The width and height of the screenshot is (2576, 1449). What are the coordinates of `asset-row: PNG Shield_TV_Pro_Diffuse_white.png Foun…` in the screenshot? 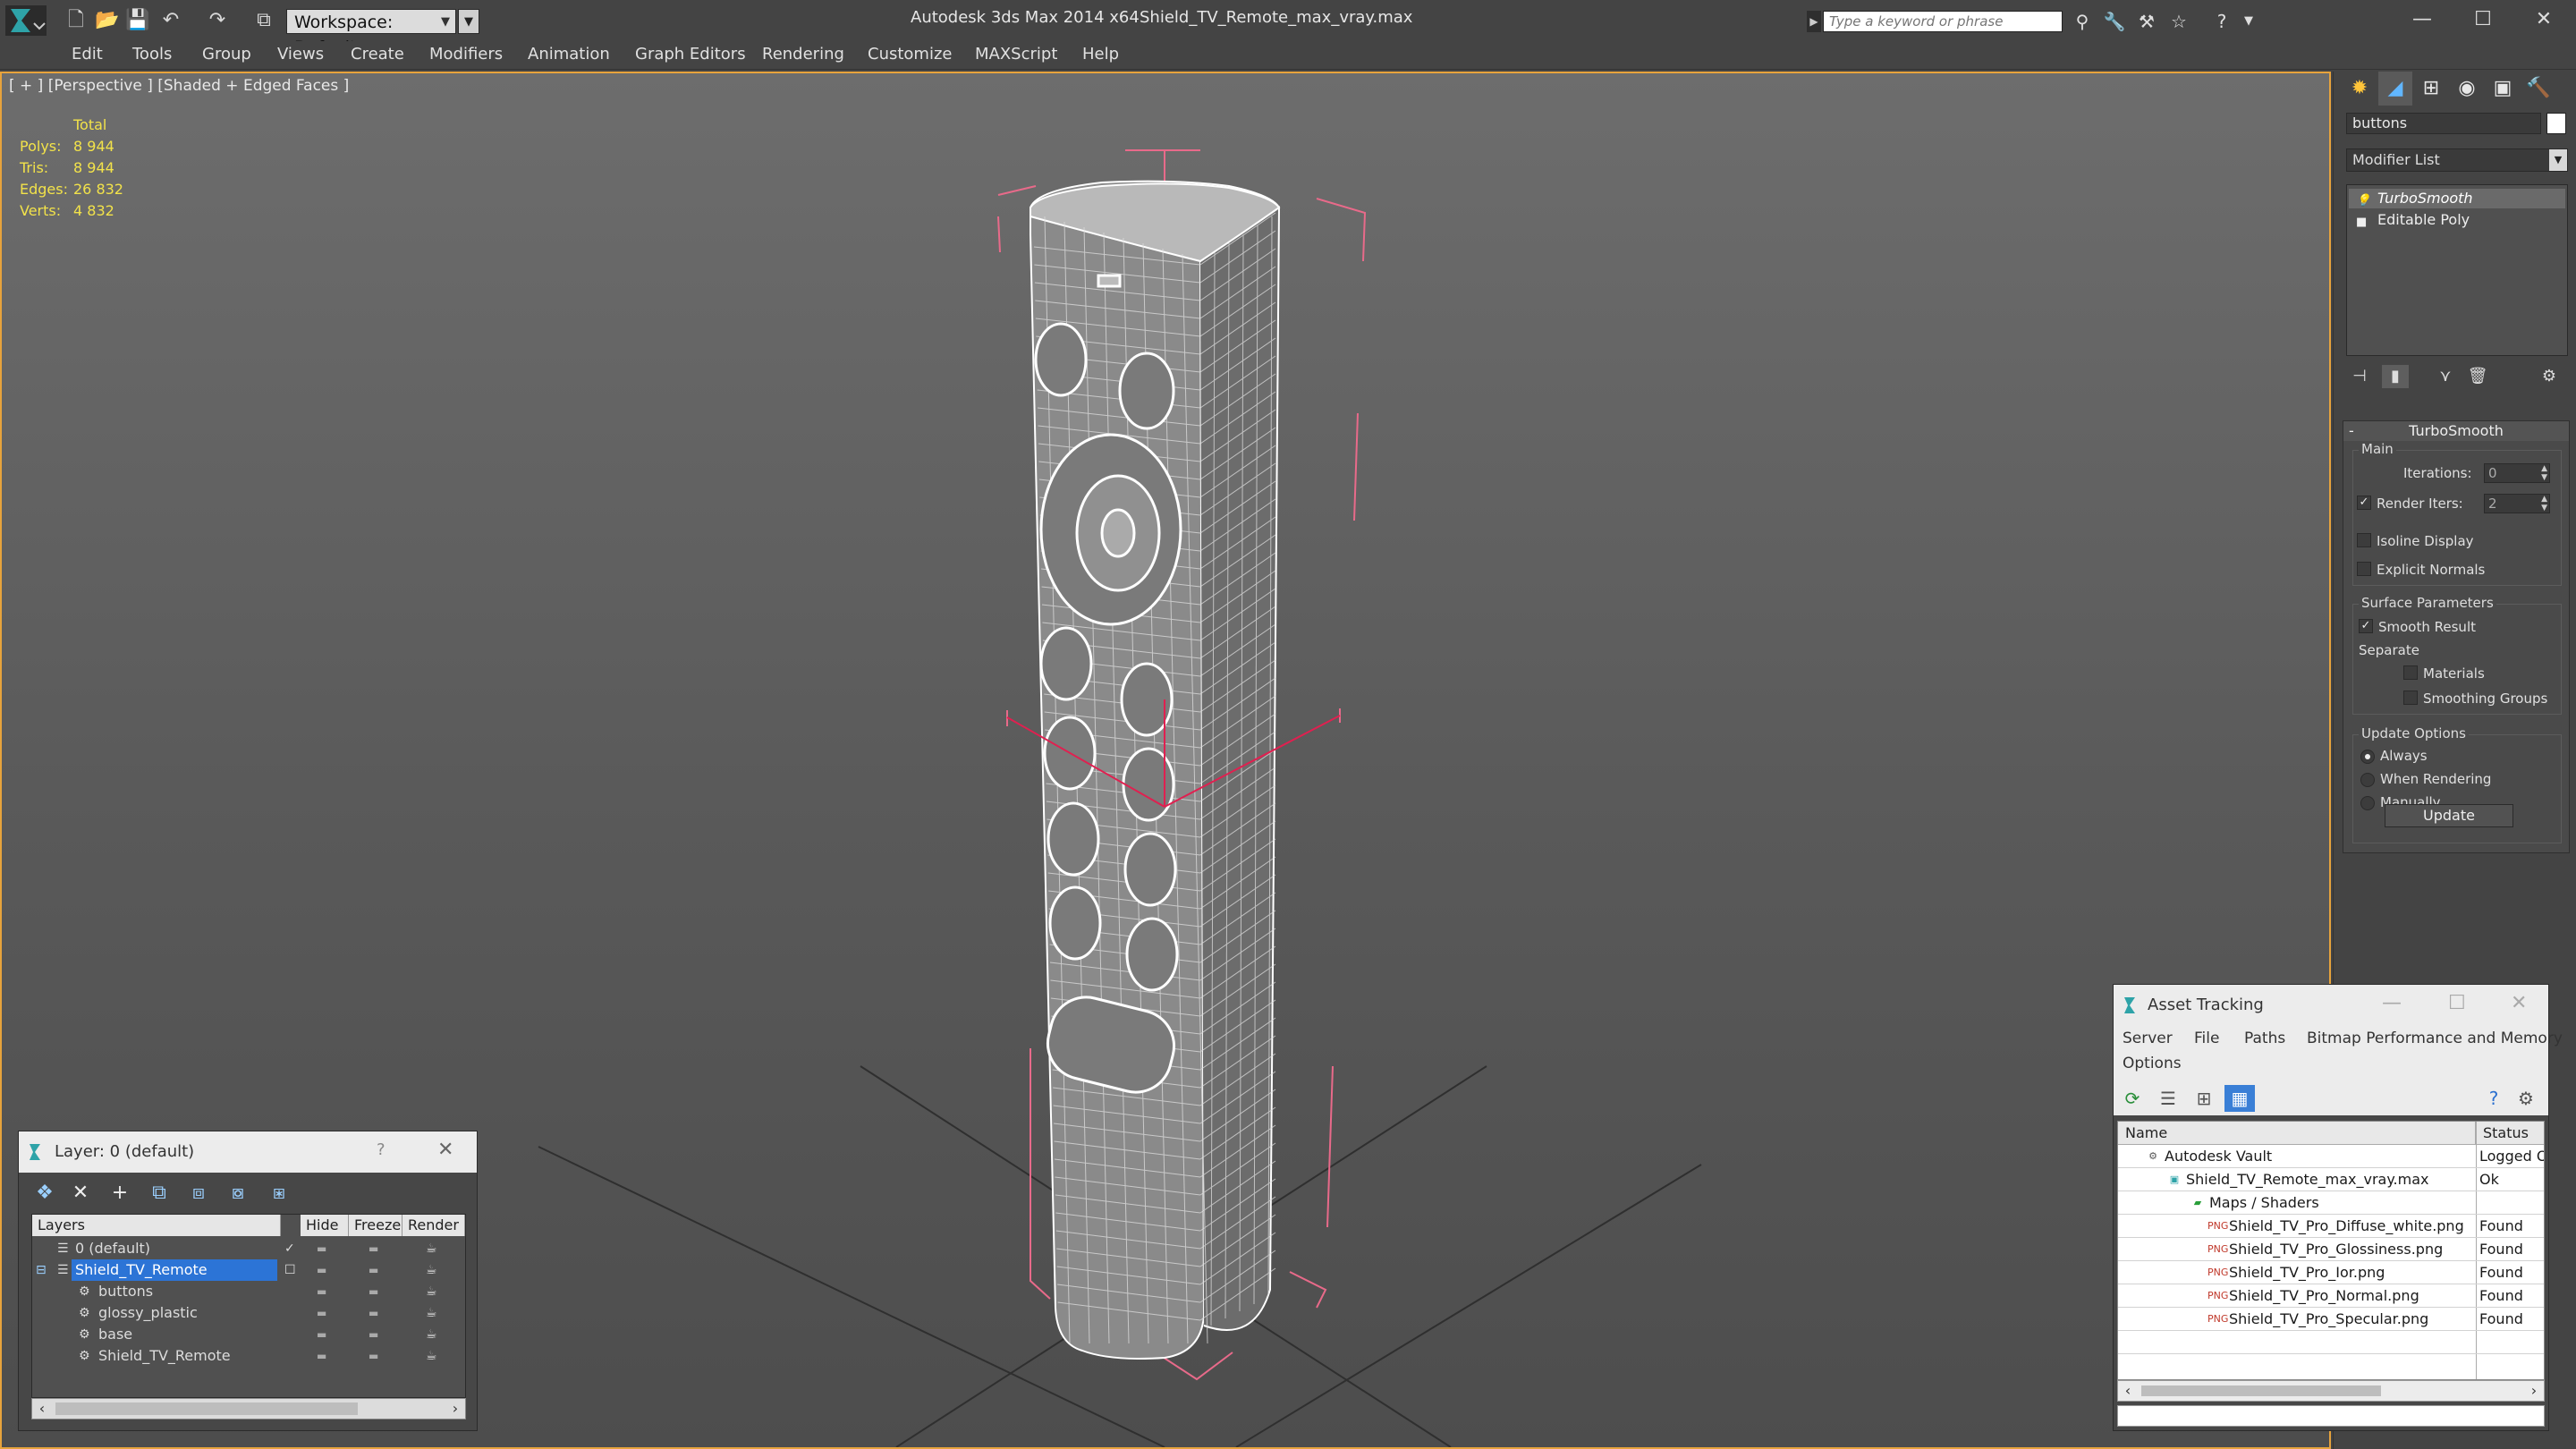 It's located at (2331, 1226).